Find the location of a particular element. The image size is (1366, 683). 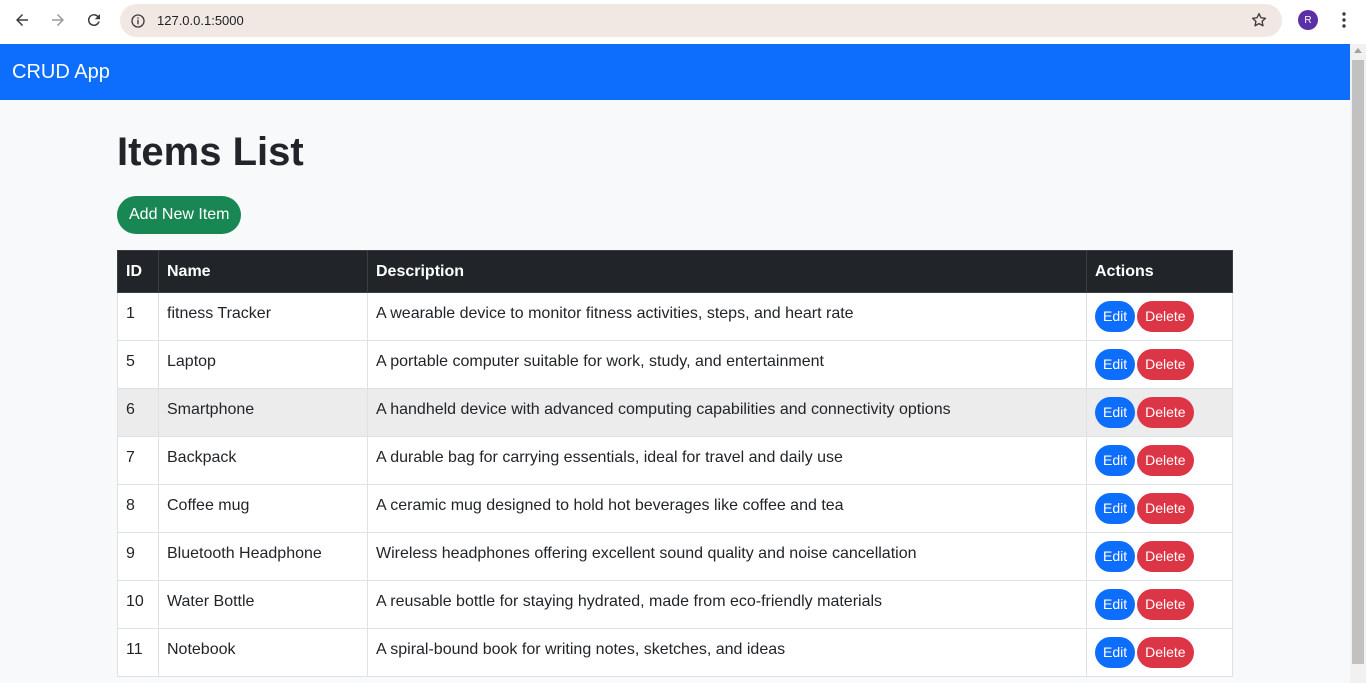

cell-id: 10 is located at coordinates (138, 604).